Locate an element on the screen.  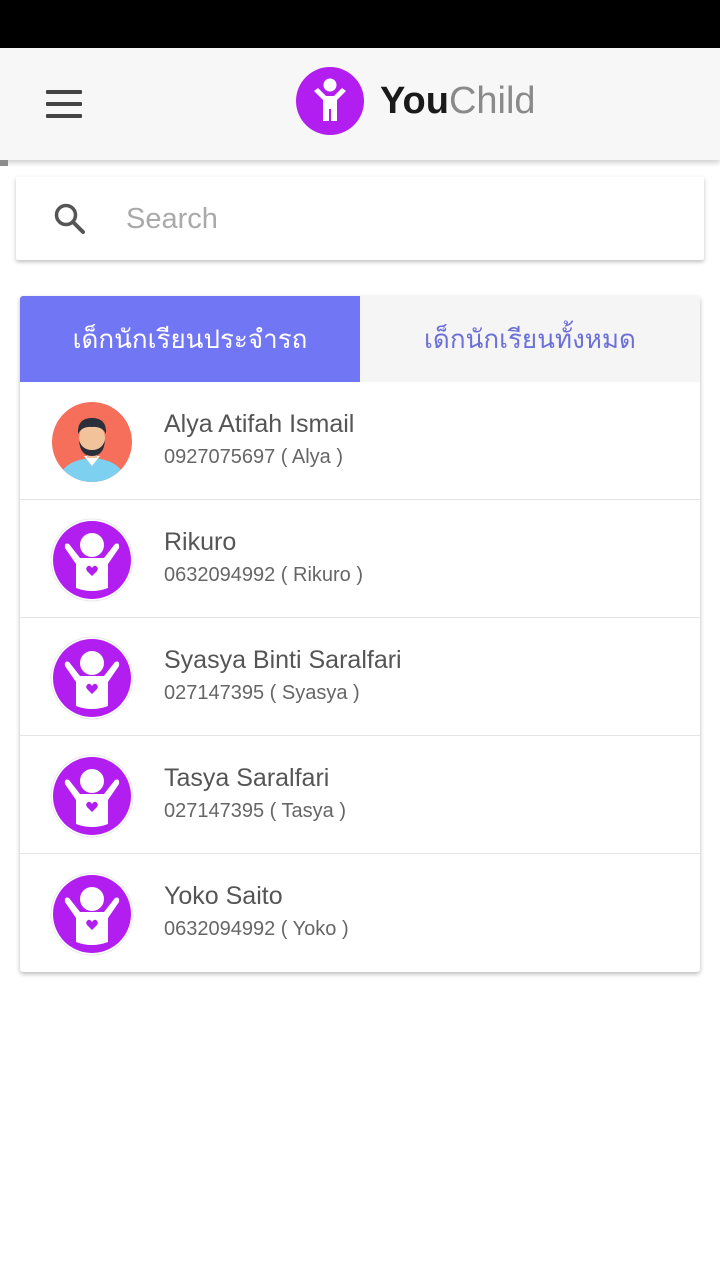
menu-button is located at coordinates (64, 104).